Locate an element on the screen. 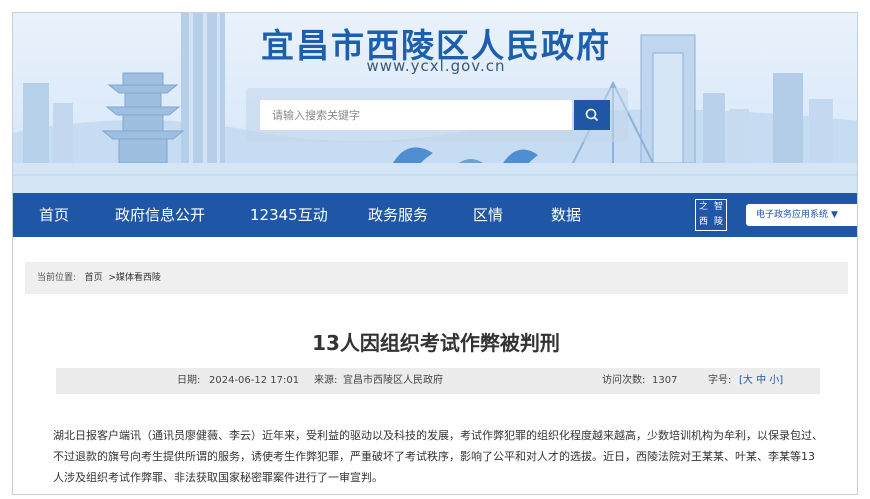 The image size is (870, 499). nav-item-gov-info: 政府信息公开 is located at coordinates (160, 215).